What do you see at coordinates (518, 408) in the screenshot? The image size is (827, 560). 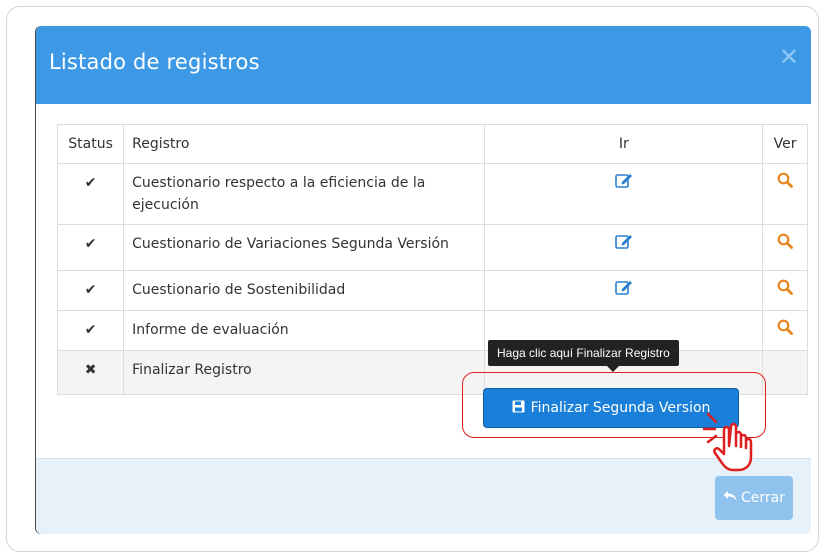 I see `save-icon` at bounding box center [518, 408].